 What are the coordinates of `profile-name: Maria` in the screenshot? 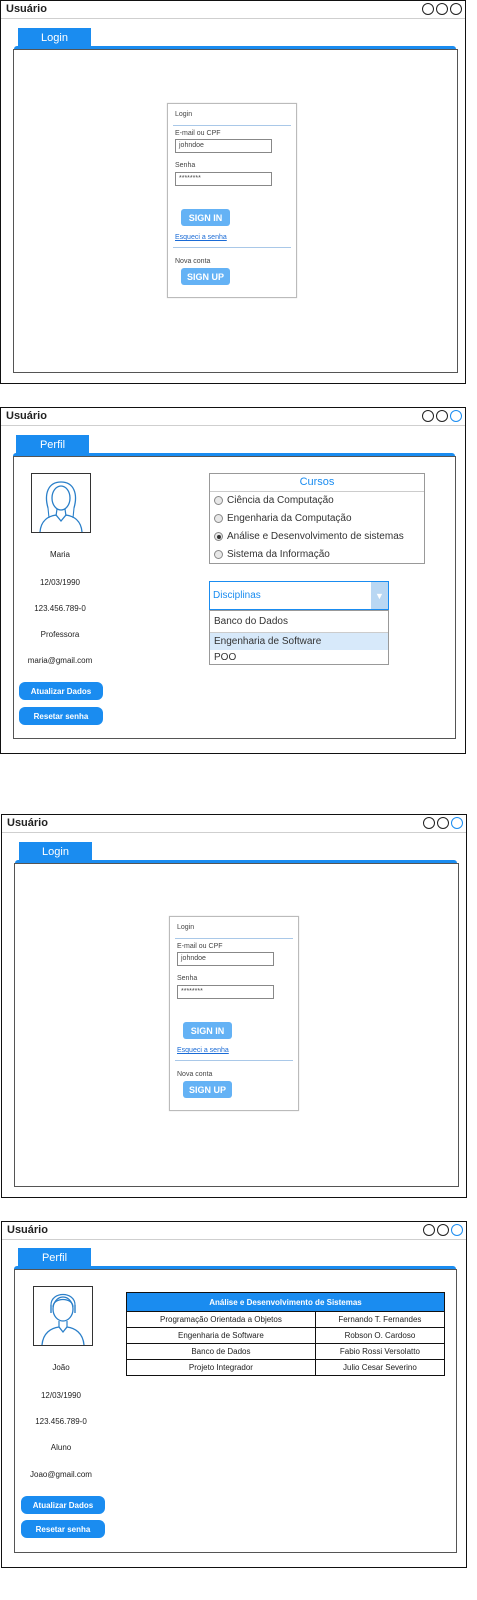 It's located at (59, 554).